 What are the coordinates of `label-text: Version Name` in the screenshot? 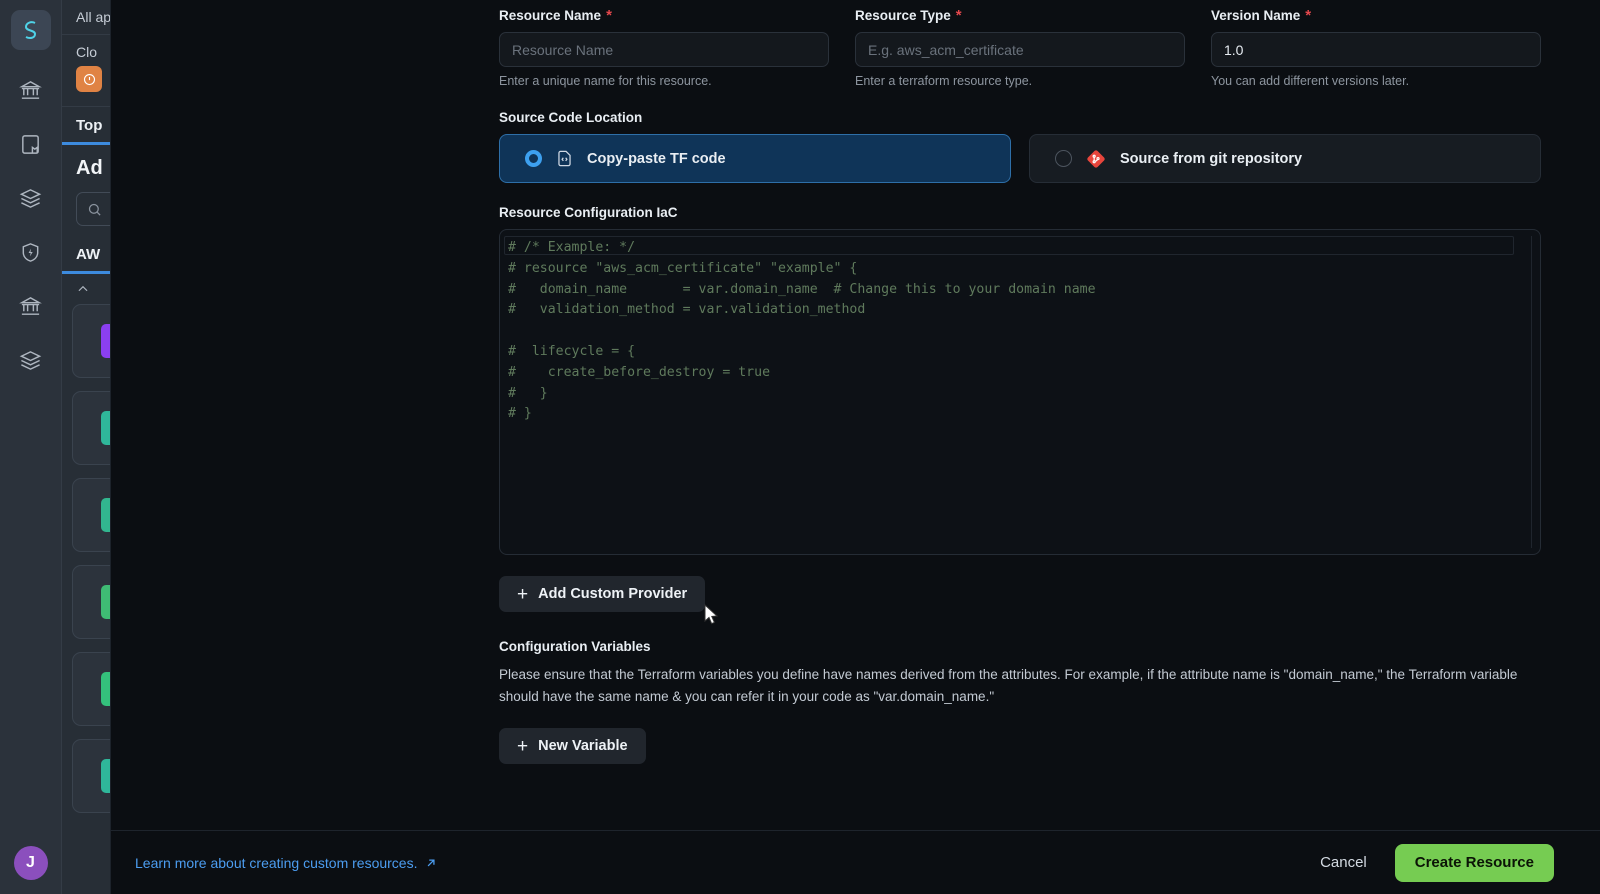 It's located at (1256, 15).